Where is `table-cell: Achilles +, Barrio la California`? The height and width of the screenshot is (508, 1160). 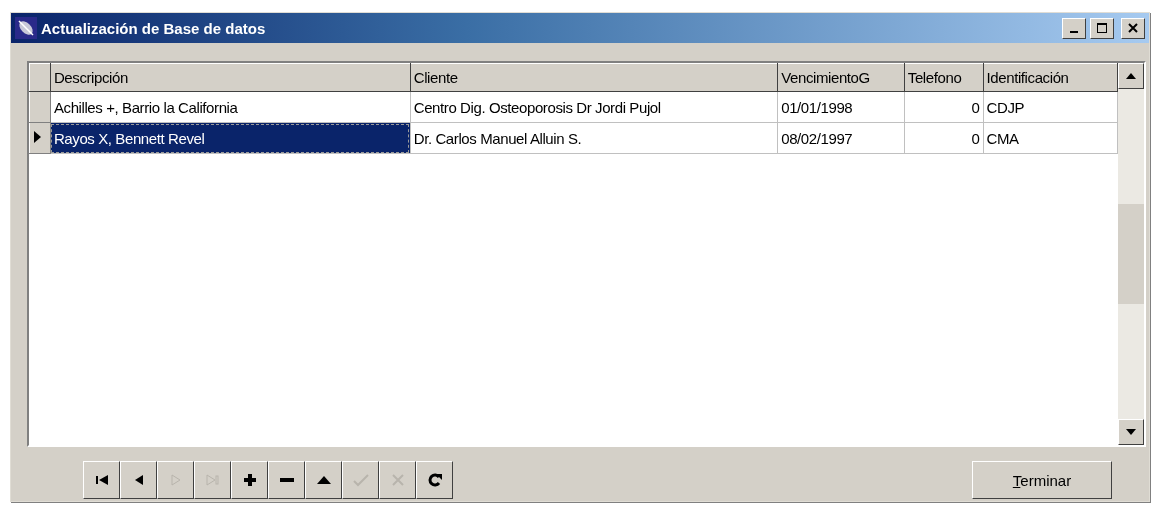 table-cell: Achilles +, Barrio la California is located at coordinates (230, 107).